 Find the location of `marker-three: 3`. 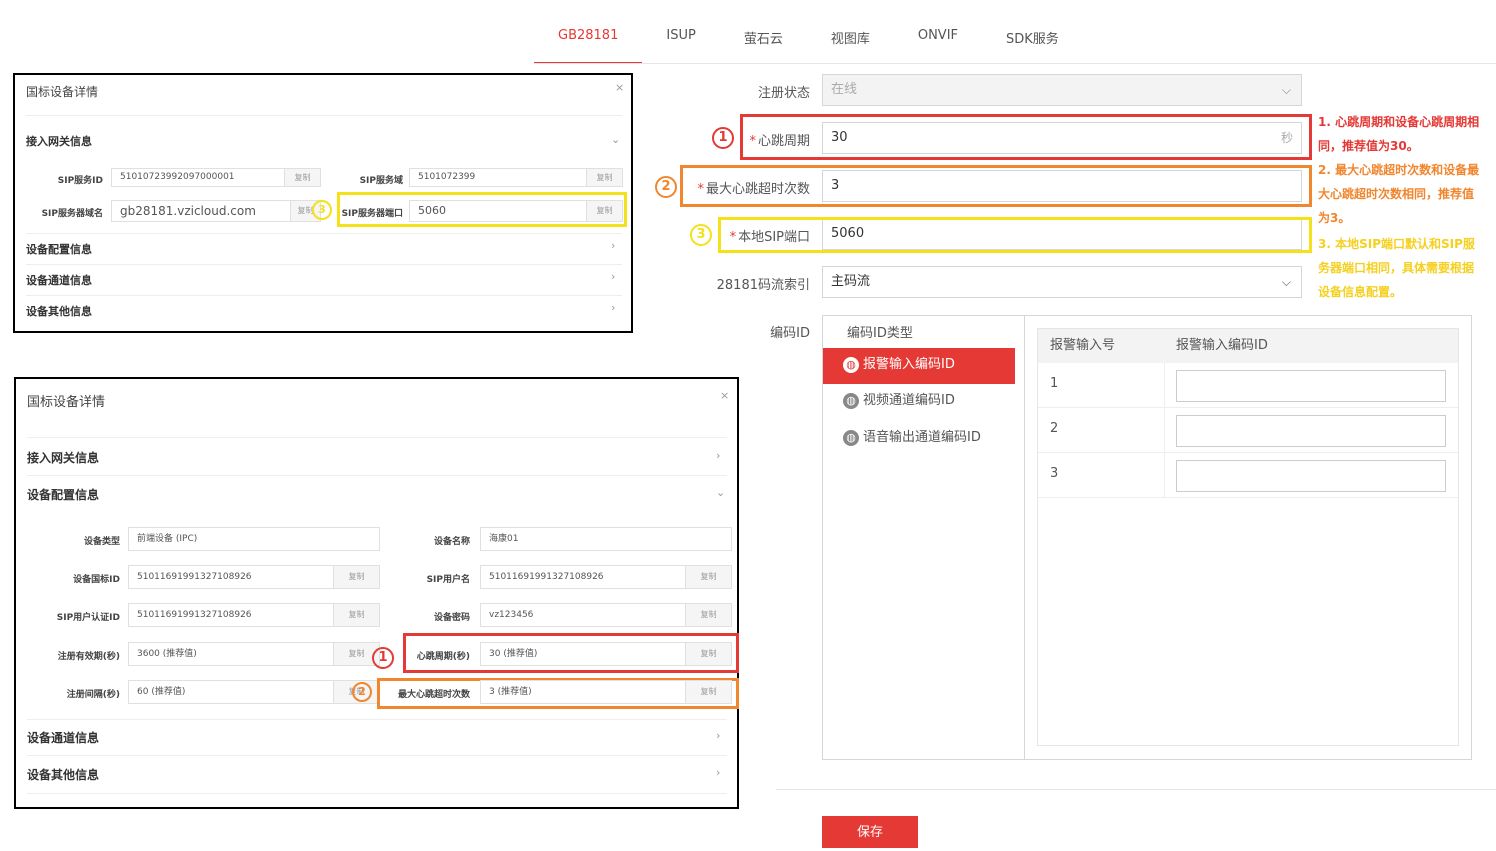

marker-three: 3 is located at coordinates (322, 210).